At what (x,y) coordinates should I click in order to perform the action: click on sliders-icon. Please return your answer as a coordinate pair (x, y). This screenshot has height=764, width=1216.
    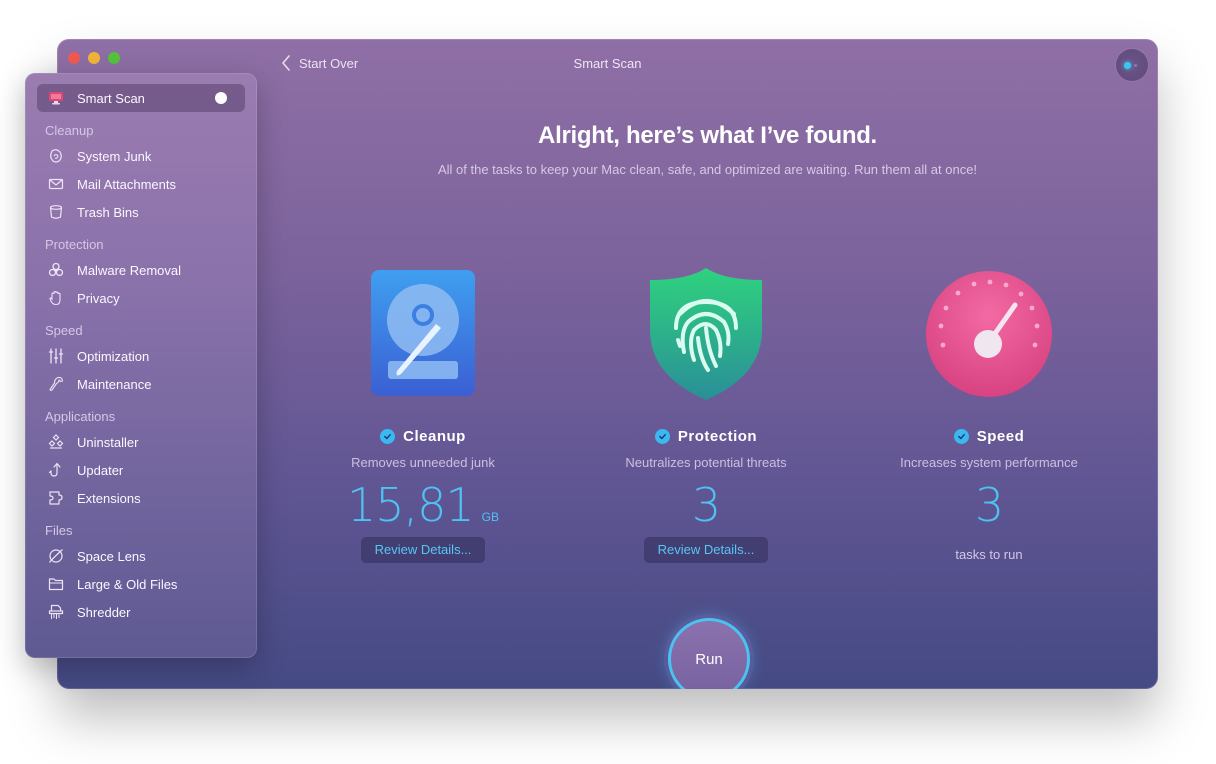
    Looking at the image, I should click on (56, 356).